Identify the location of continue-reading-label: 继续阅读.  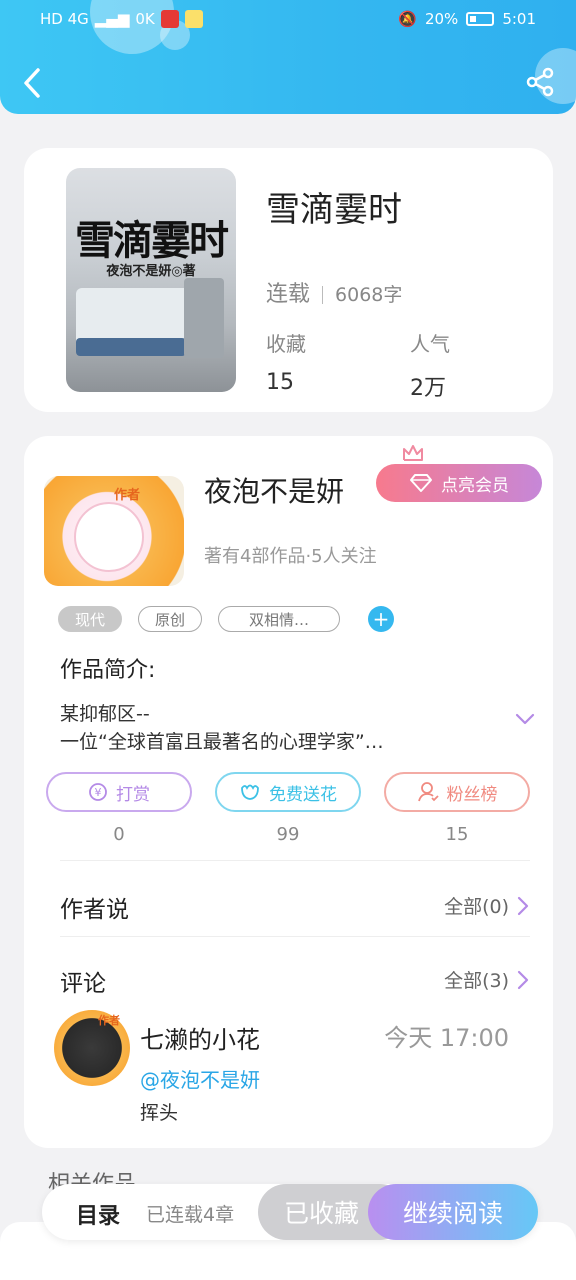
(452, 1213).